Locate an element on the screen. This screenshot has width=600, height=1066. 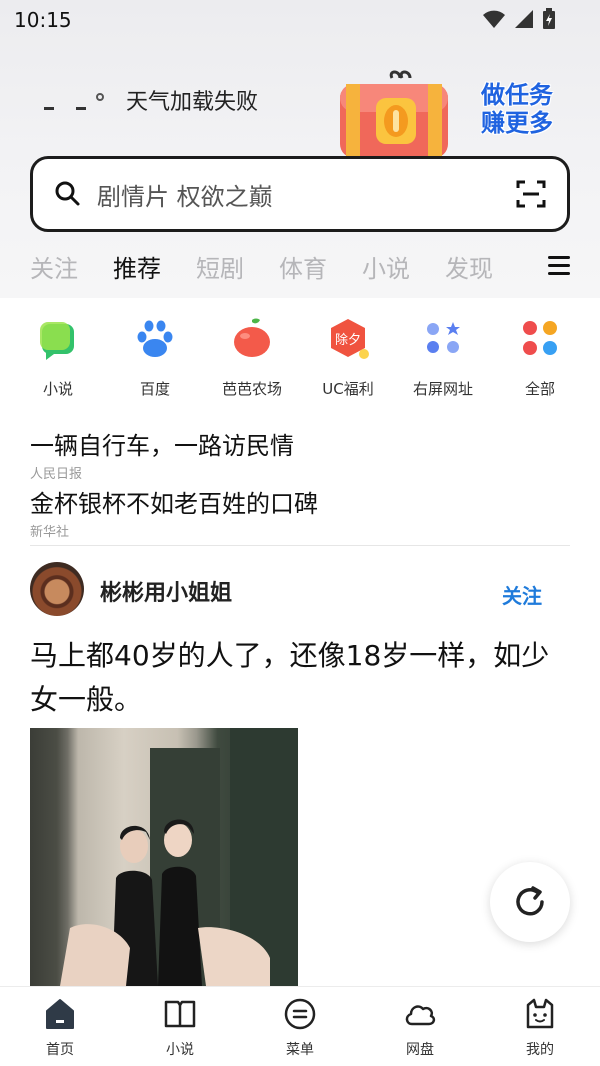
post-photo-illustration is located at coordinates (179, 857).